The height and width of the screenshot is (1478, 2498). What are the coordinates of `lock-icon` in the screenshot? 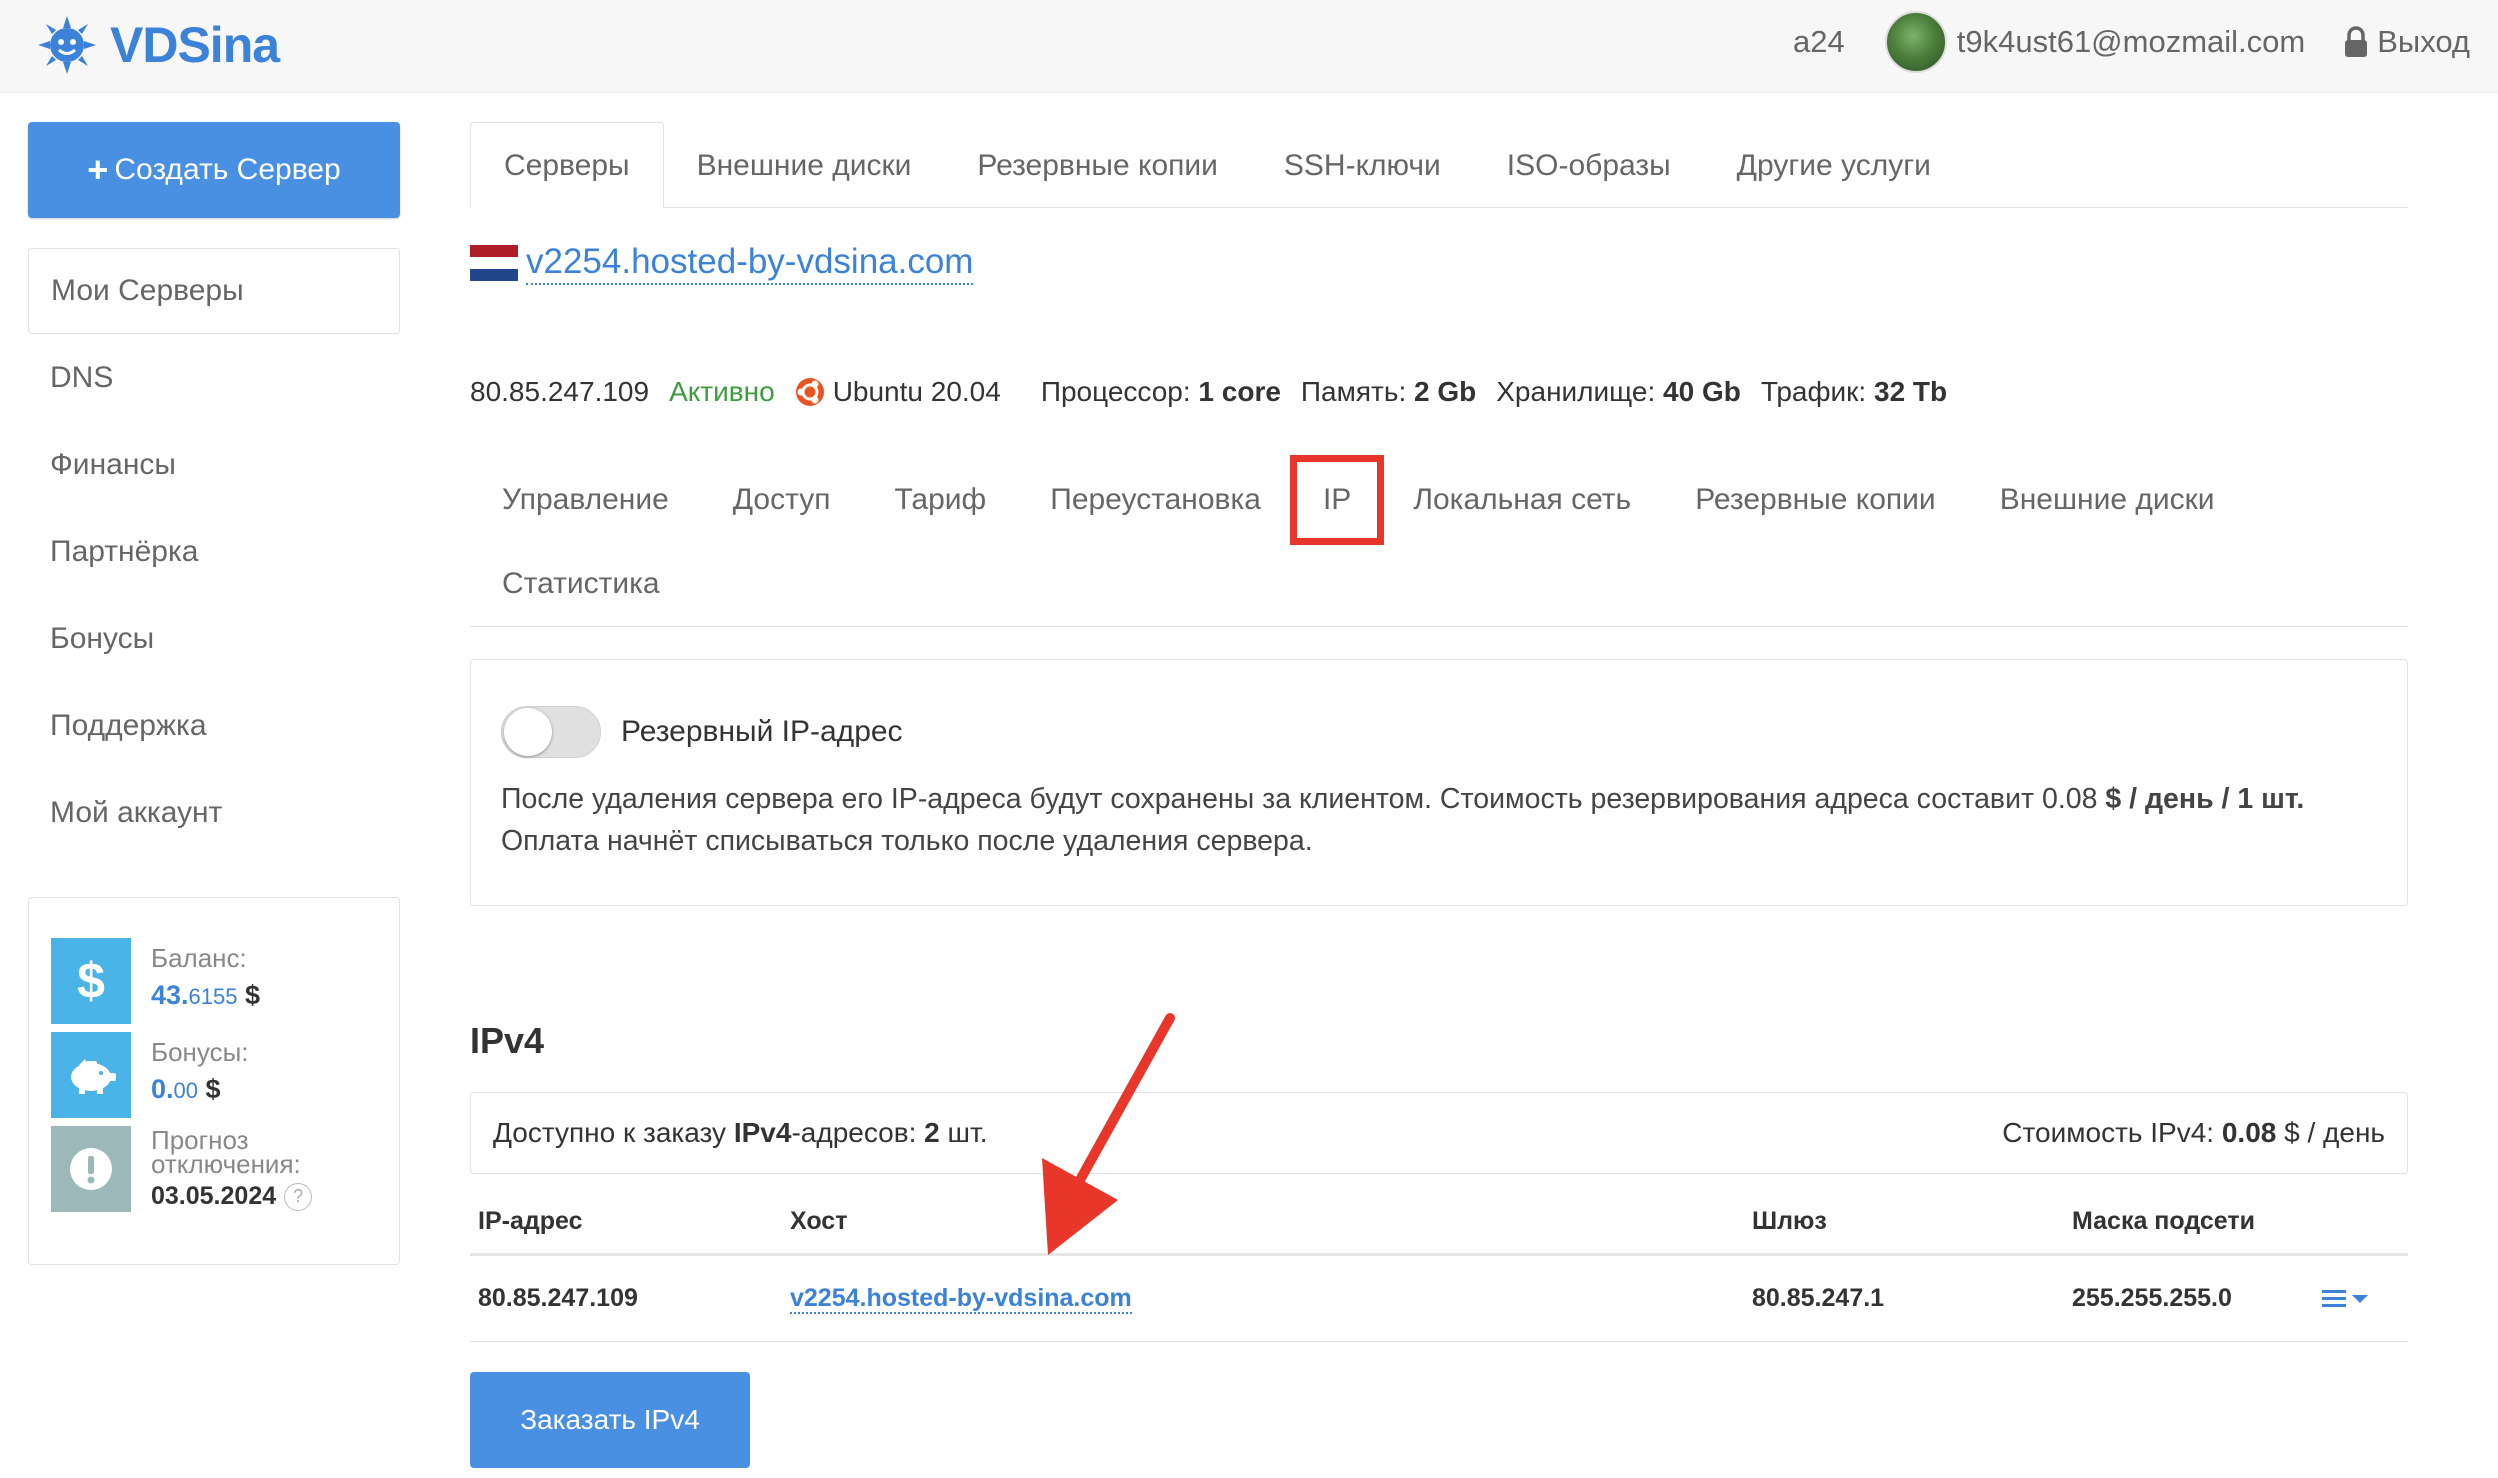 It's located at (2356, 41).